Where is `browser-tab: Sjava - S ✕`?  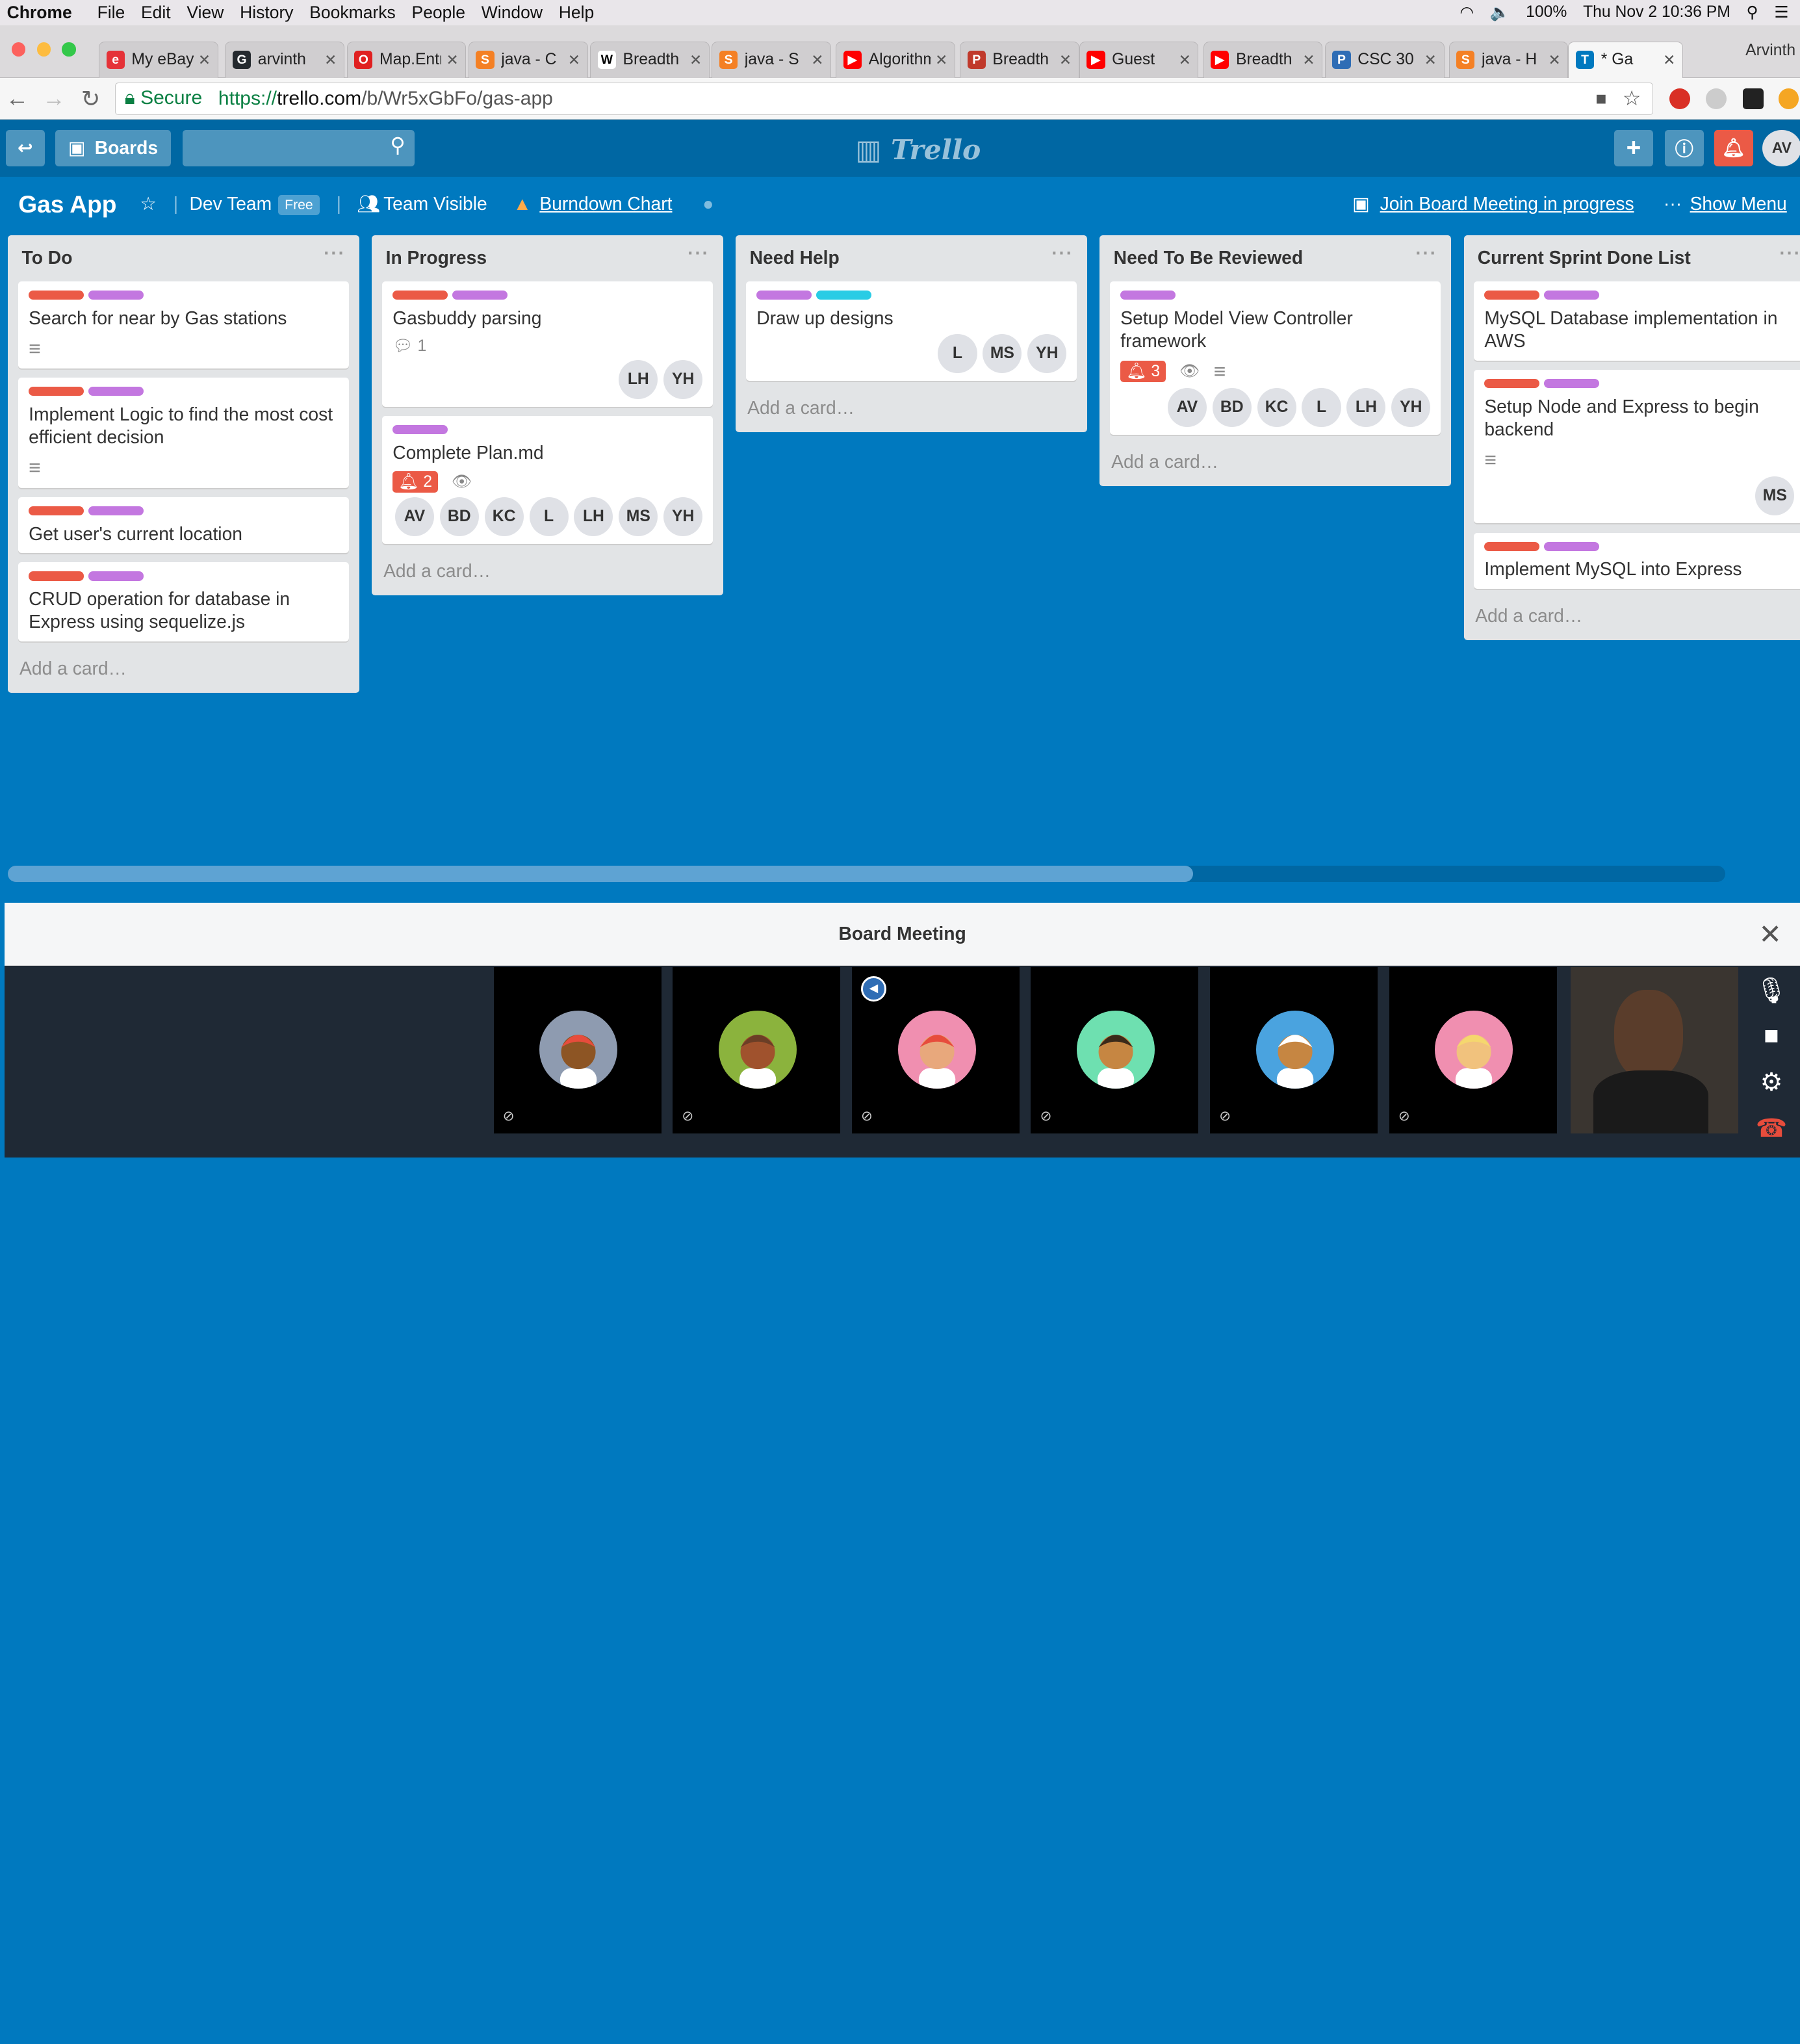
browser-tab: Sjava - S ✕ is located at coordinates (772, 60).